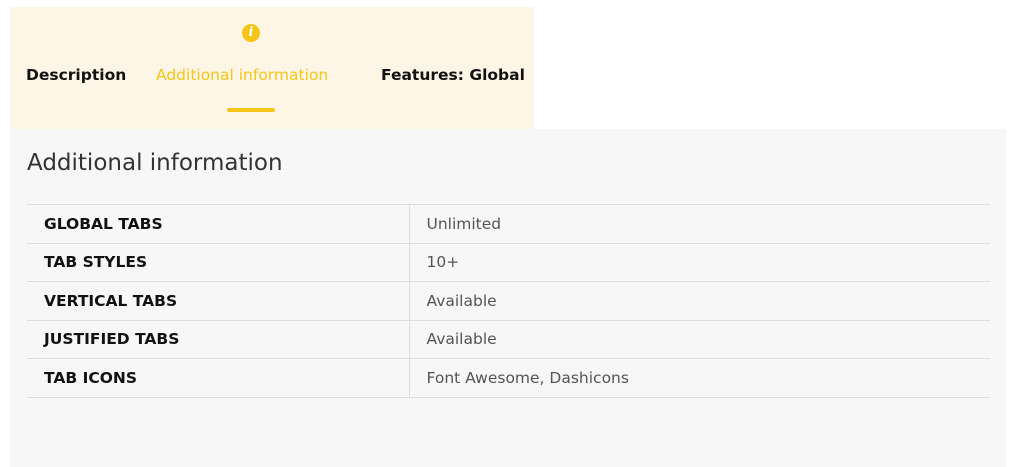 Image resolution: width=1024 pixels, height=467 pixels. What do you see at coordinates (251, 33) in the screenshot?
I see `info-icon: i` at bounding box center [251, 33].